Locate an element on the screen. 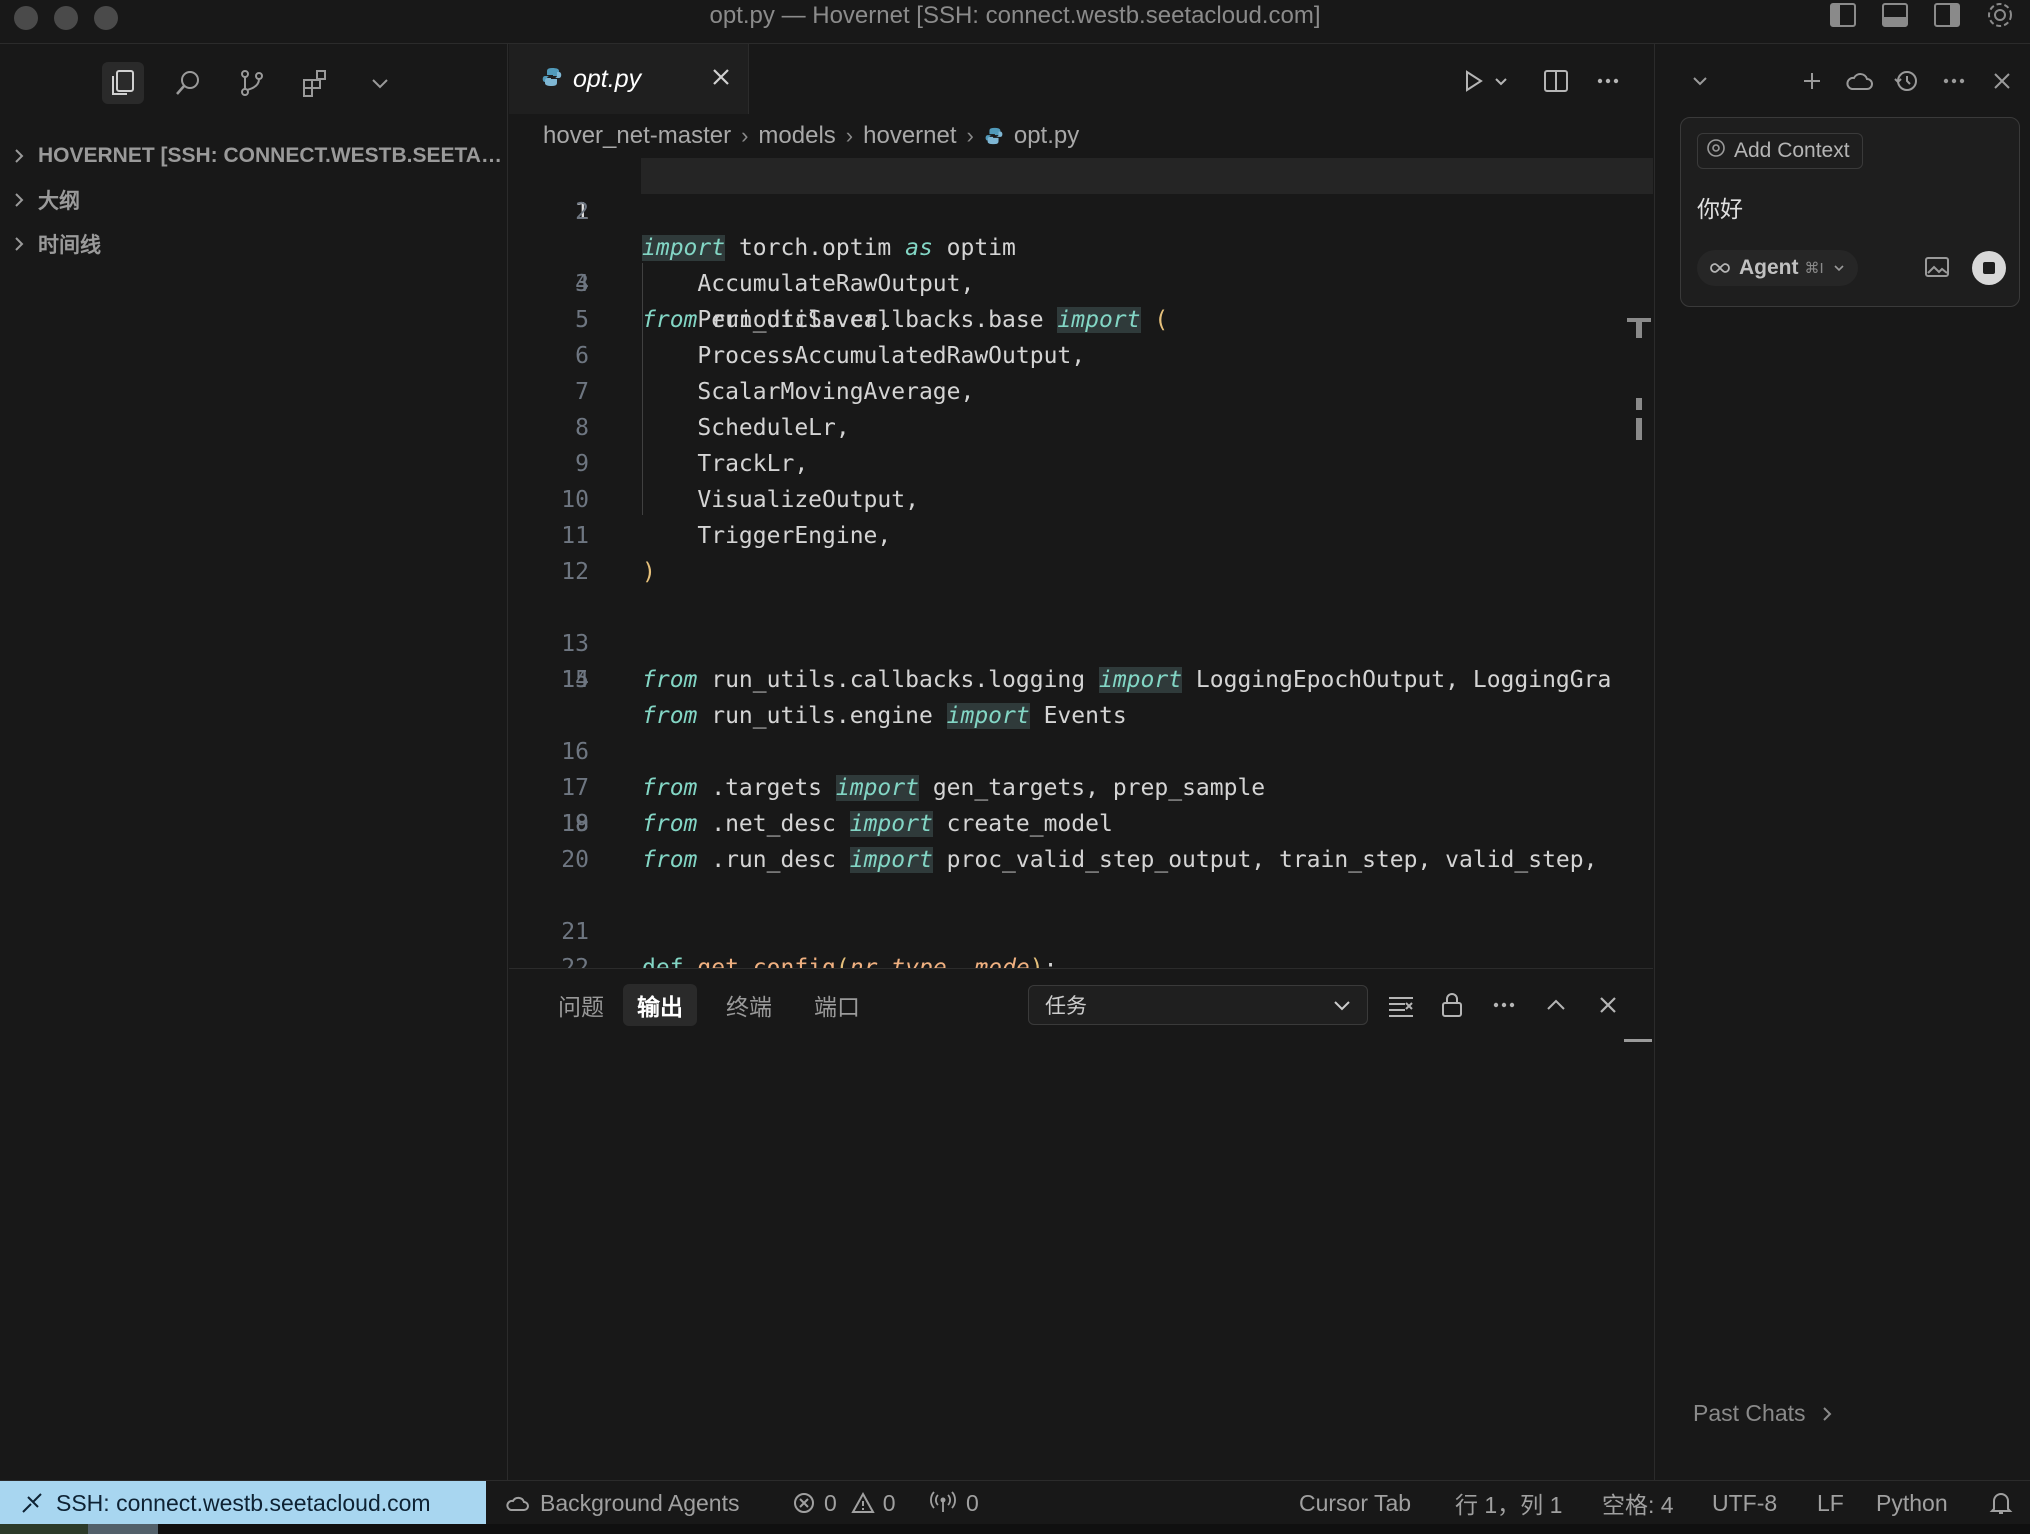 The height and width of the screenshot is (1534, 2030). close-chat-icon is located at coordinates (2002, 81).